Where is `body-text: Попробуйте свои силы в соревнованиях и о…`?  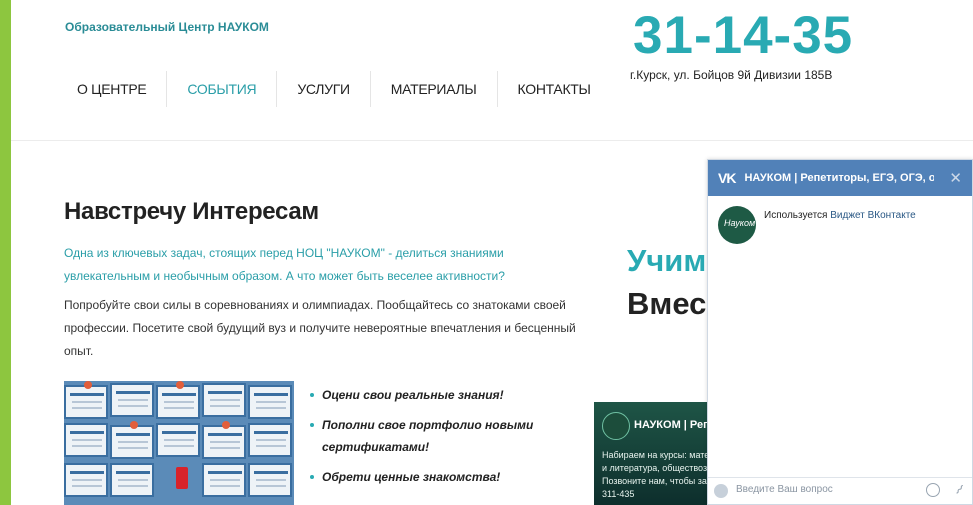
body-text: Попробуйте свои силы в соревнованиях и о… is located at coordinates (324, 328).